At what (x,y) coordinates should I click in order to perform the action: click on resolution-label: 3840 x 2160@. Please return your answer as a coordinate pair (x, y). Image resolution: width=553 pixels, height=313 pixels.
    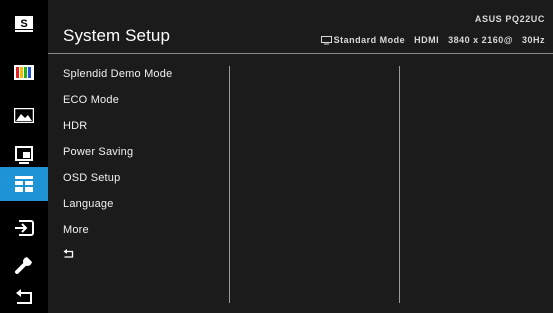
    Looking at the image, I should click on (480, 40).